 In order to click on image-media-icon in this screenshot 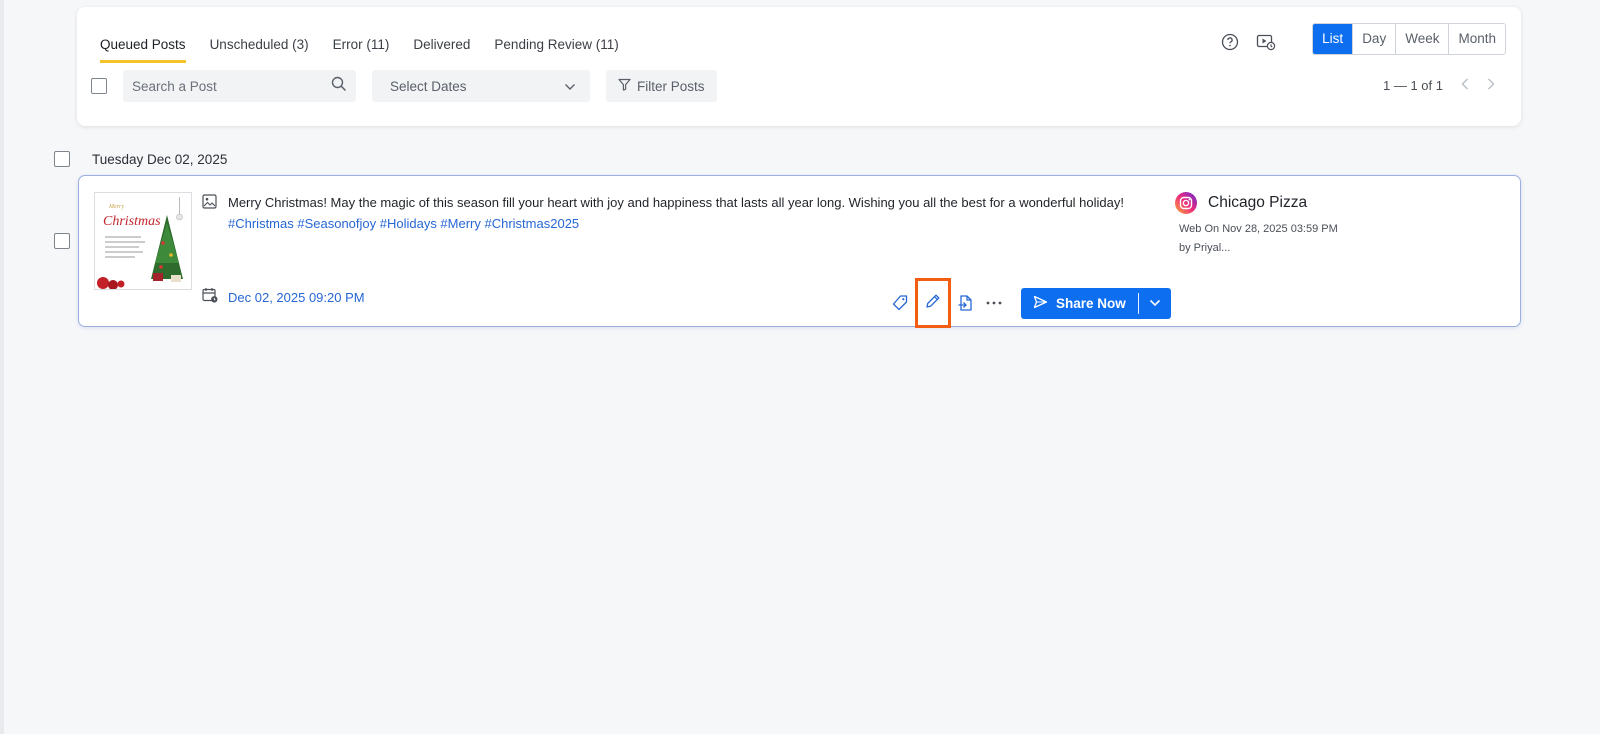, I will do `click(209, 204)`.